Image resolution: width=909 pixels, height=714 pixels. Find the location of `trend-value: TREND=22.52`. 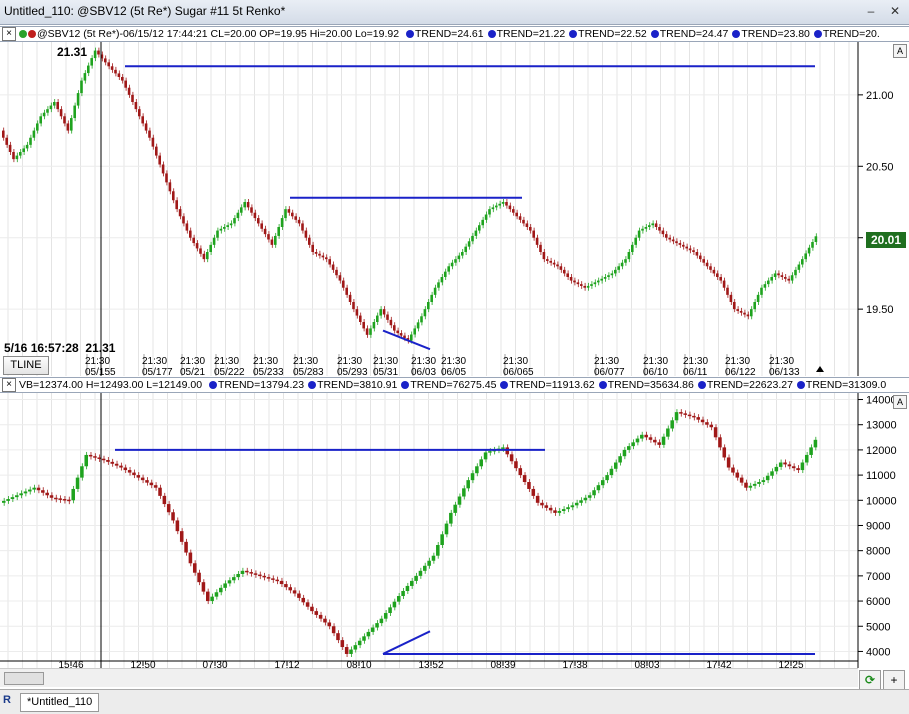

trend-value: TREND=22.52 is located at coordinates (612, 34).